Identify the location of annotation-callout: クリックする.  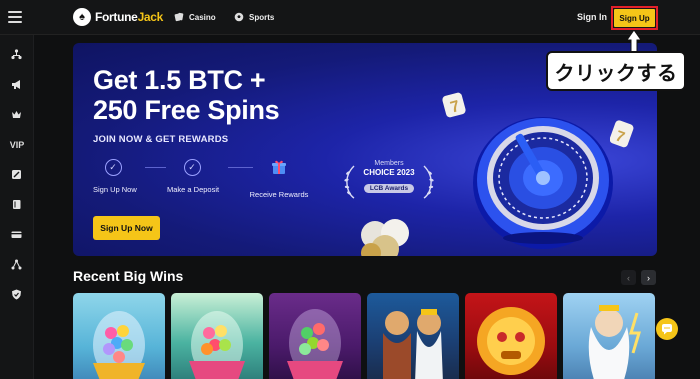
(616, 71).